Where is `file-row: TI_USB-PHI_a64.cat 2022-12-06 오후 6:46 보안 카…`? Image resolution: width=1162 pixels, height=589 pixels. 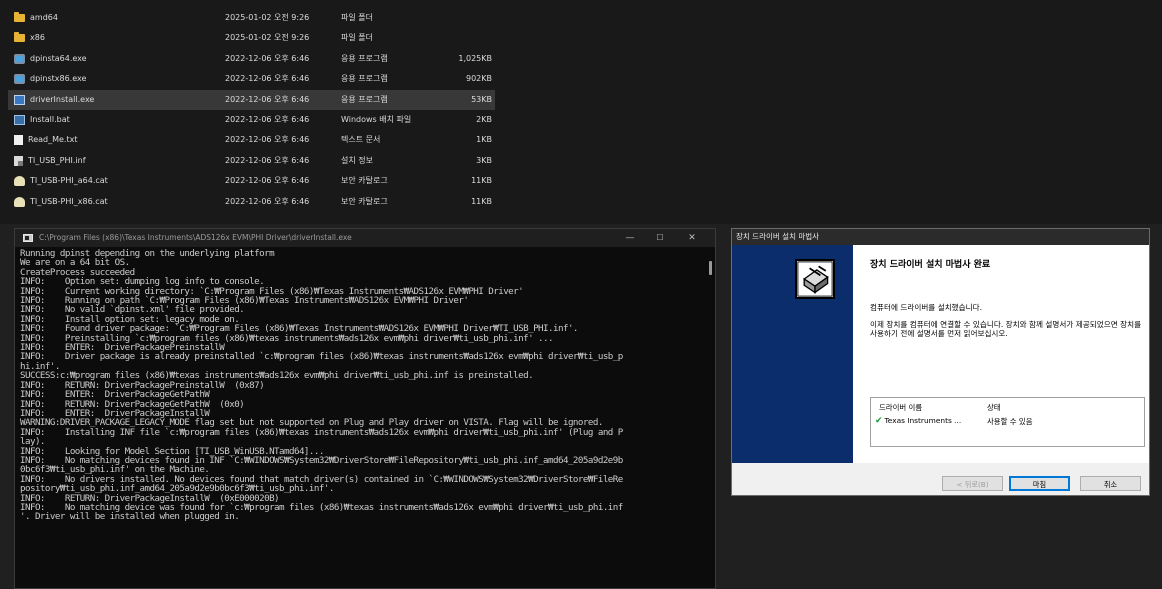 file-row: TI_USB-PHI_a64.cat 2022-12-06 오후 6:46 보안 카… is located at coordinates (251, 181).